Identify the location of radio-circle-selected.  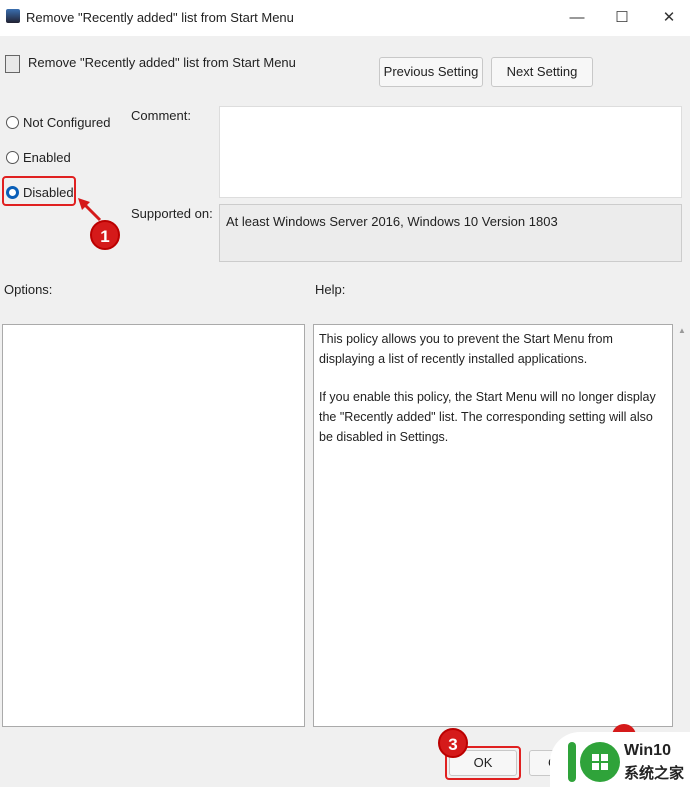
(12, 192).